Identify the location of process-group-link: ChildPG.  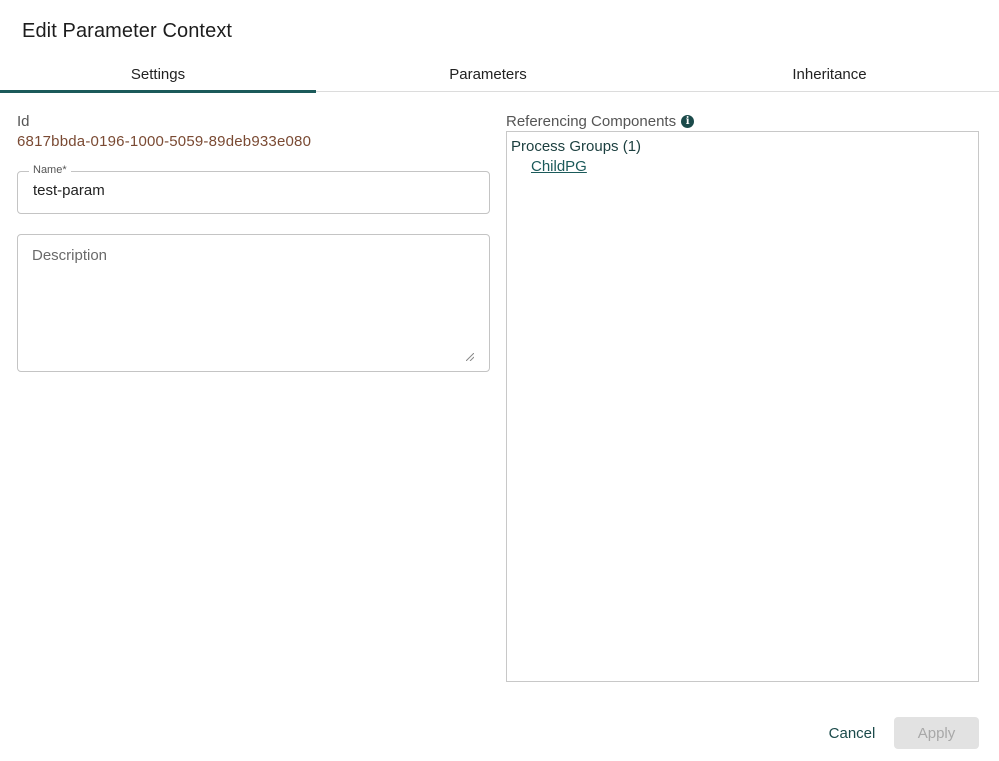
(559, 166).